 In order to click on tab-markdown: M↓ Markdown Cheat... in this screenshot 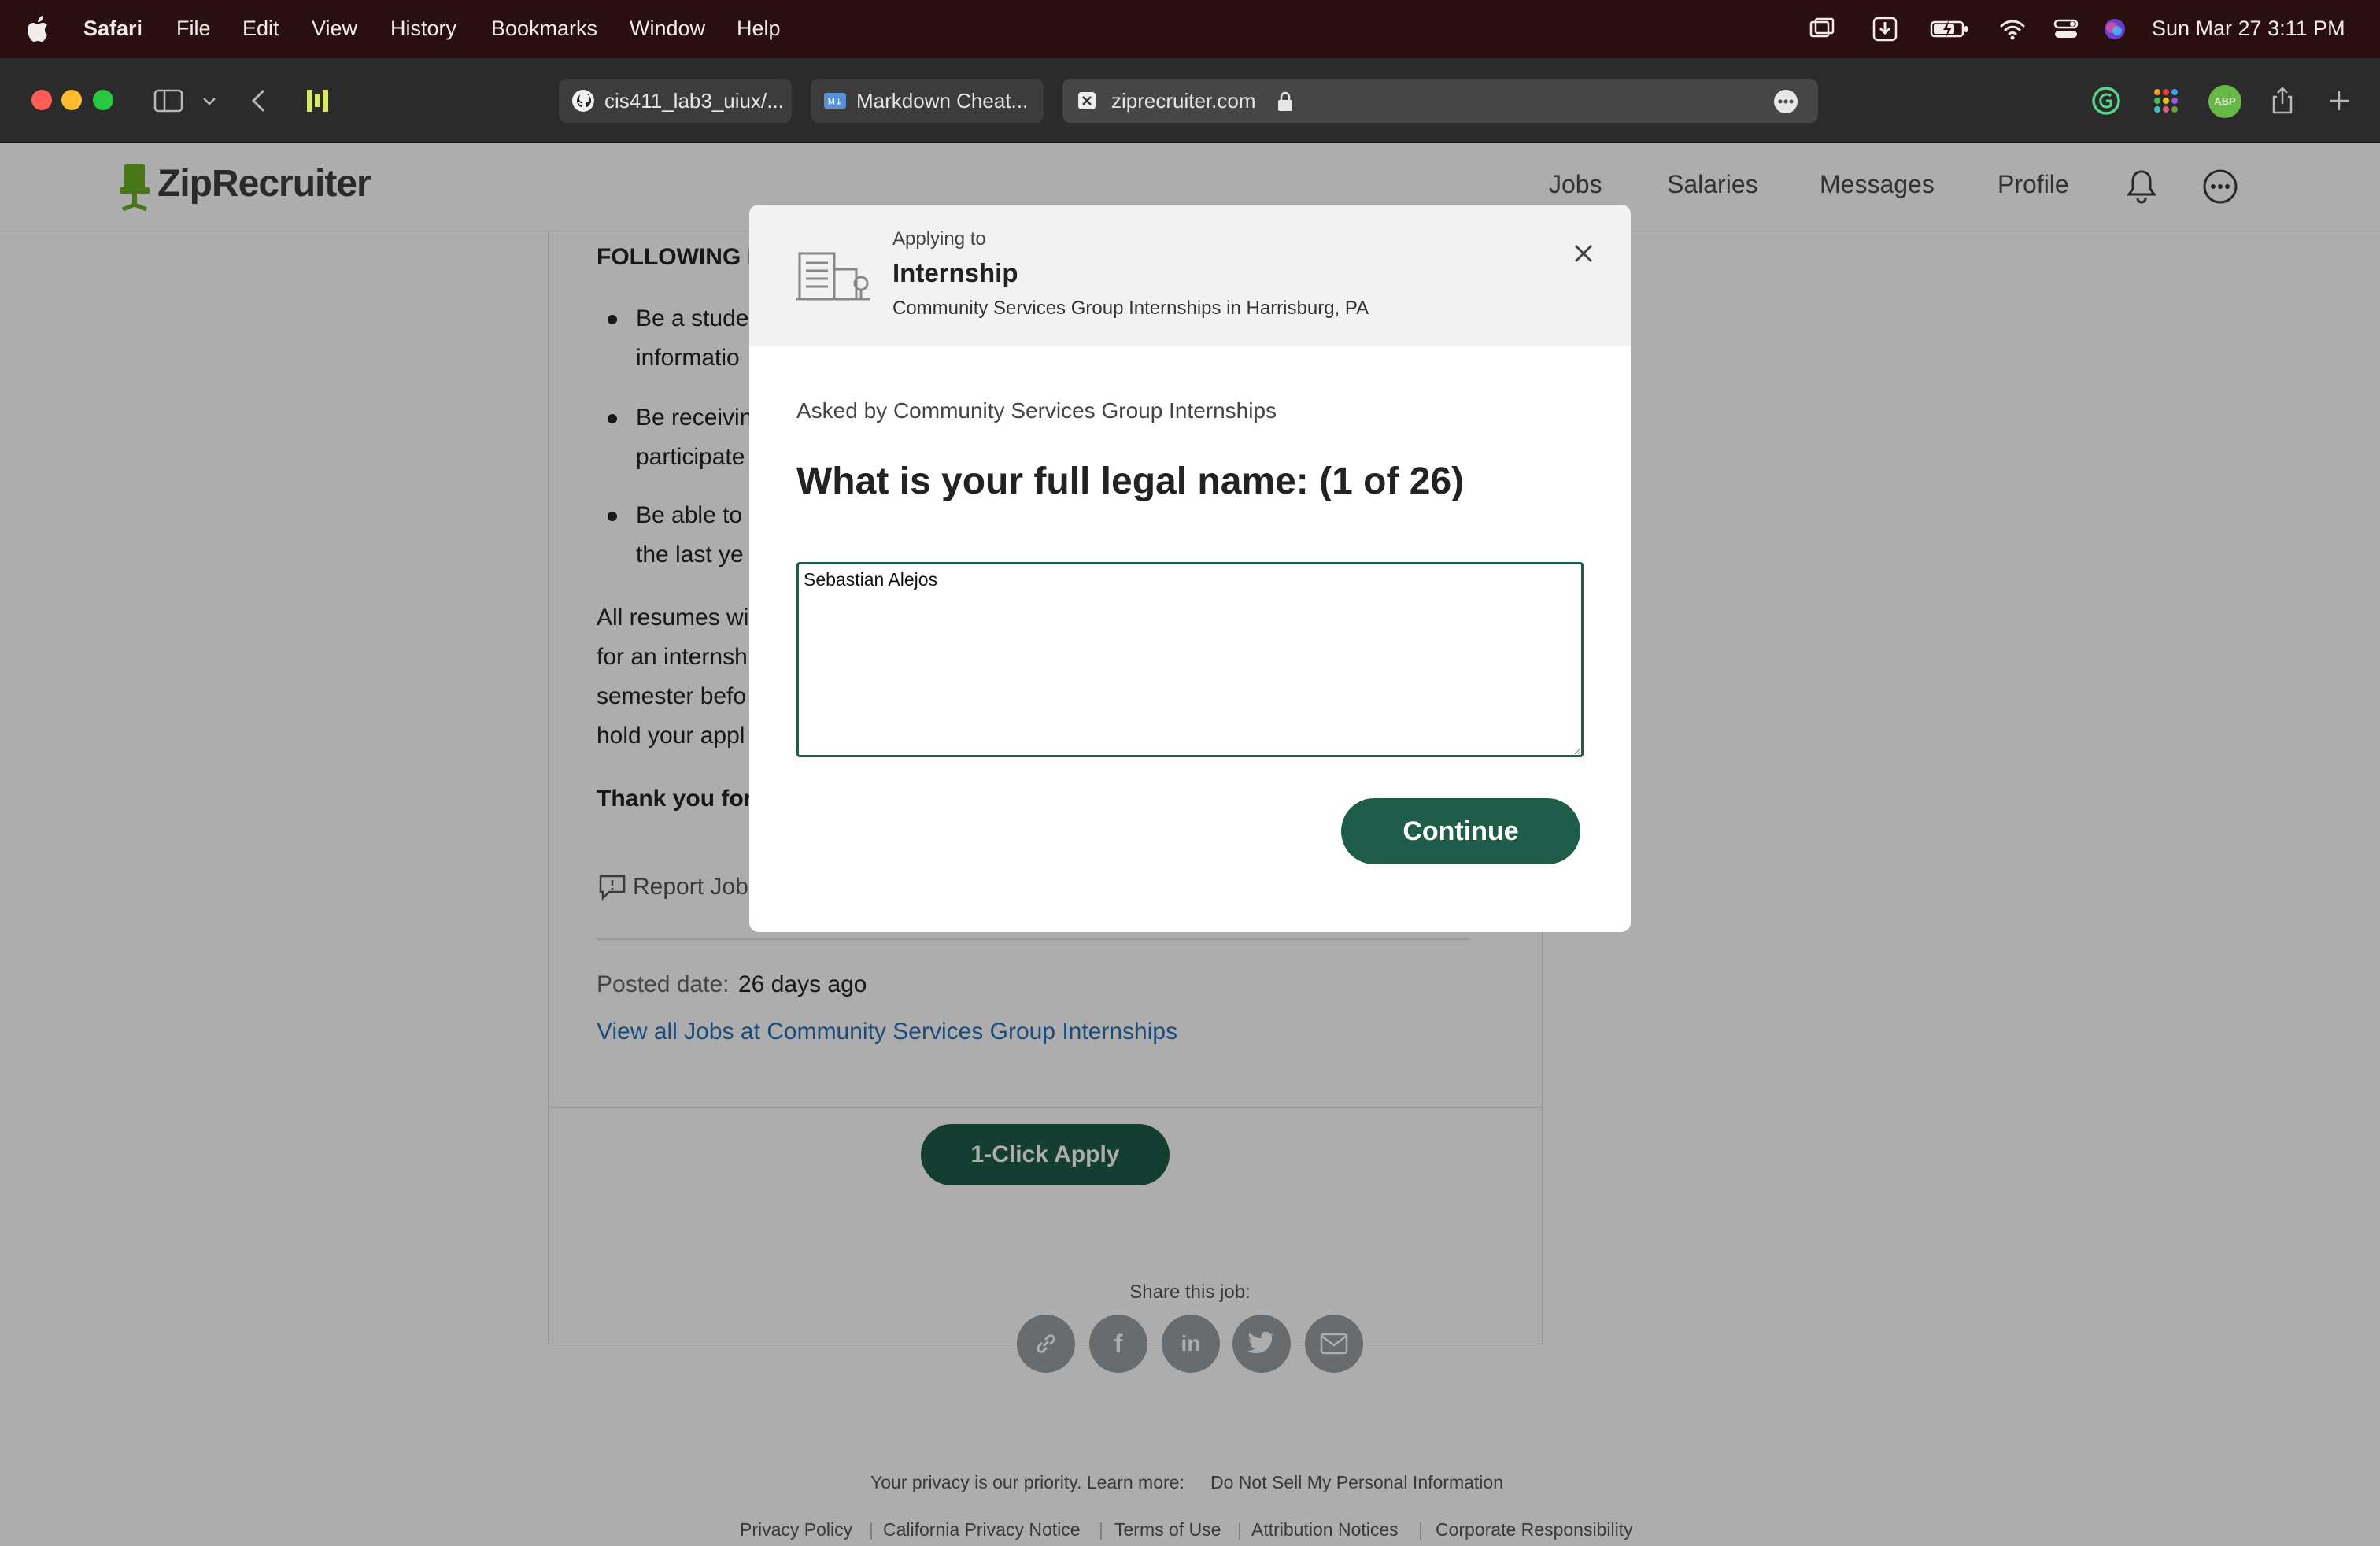, I will do `click(928, 101)`.